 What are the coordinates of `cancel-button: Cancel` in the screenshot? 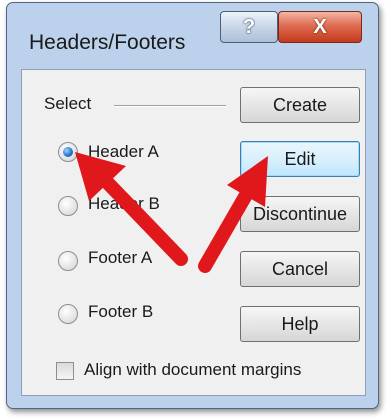 It's located at (300, 269).